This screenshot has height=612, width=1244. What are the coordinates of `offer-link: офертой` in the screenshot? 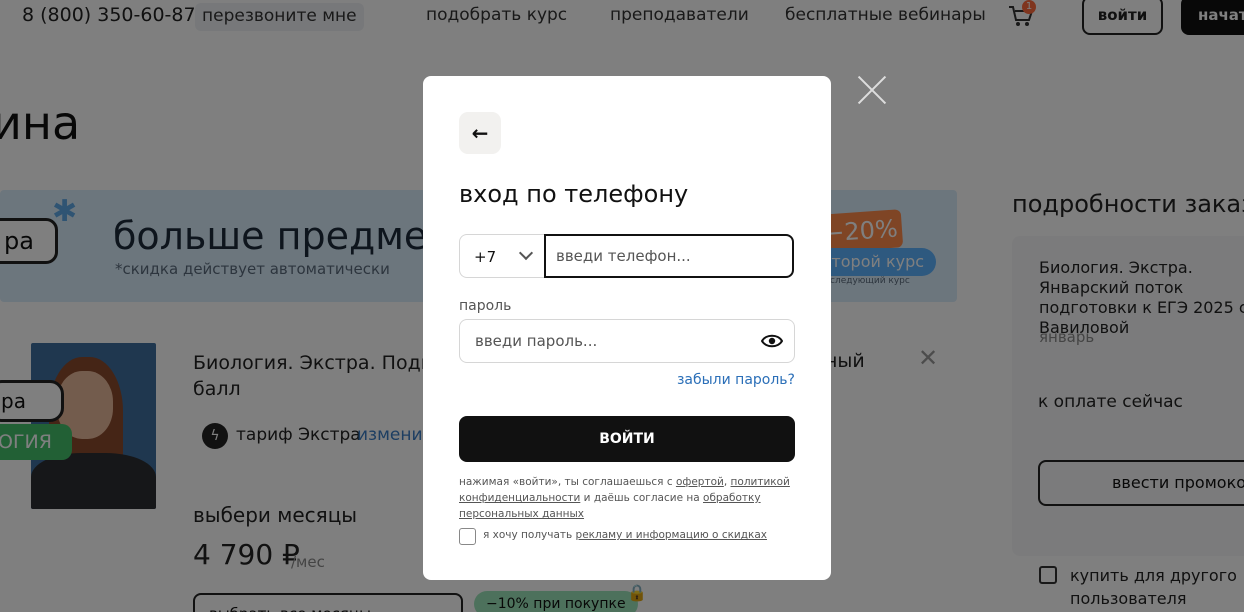 It's located at (700, 482).